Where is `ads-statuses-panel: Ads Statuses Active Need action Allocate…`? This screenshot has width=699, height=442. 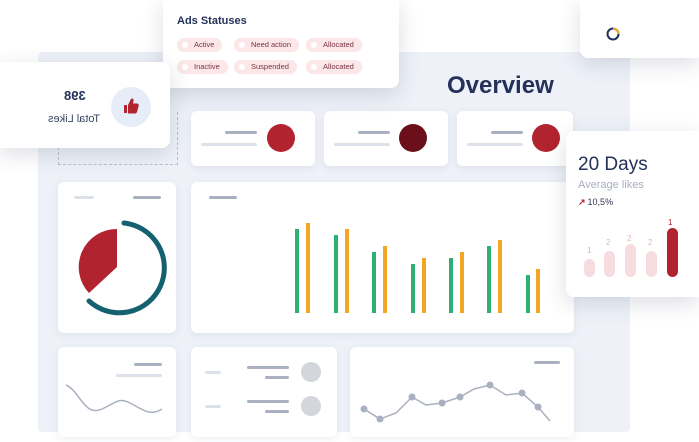
ads-statuses-panel: Ads Statuses Active Need action Allocate… is located at coordinates (281, 44).